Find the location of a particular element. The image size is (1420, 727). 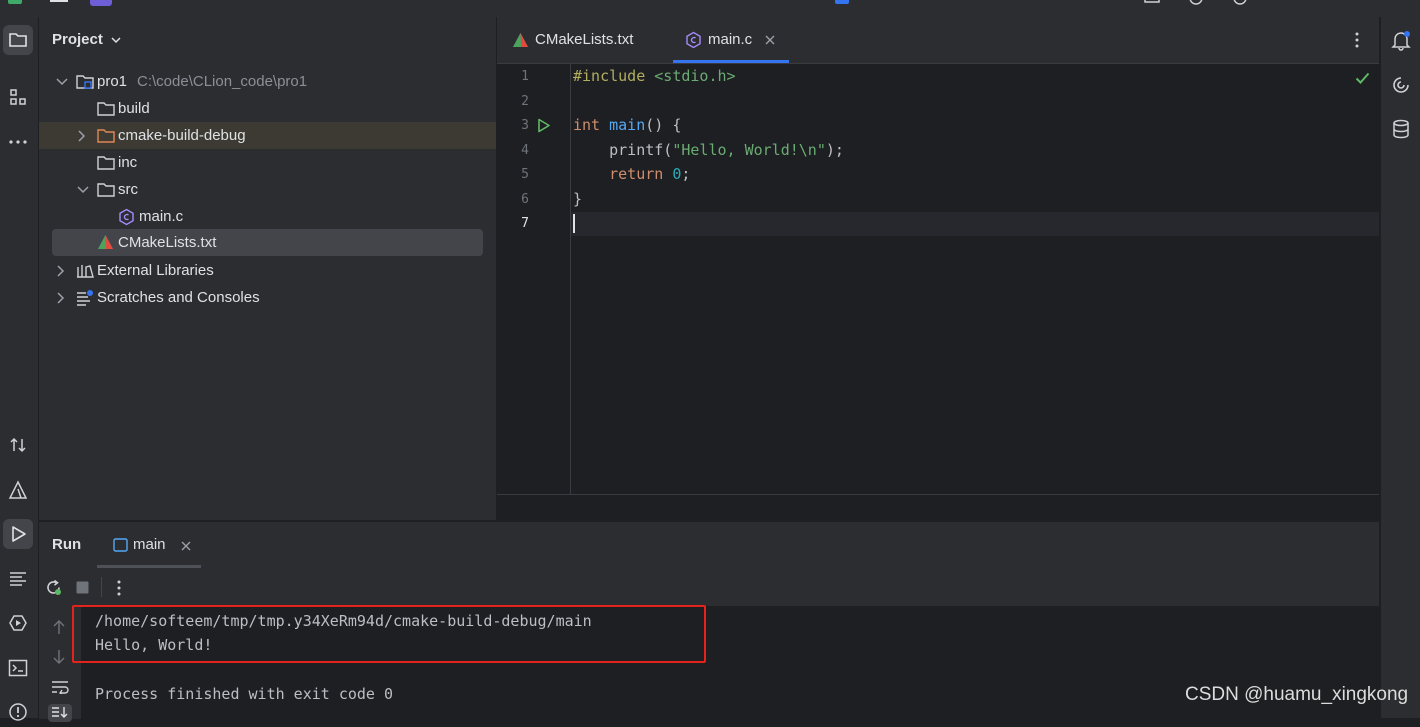

todo-tool-button is located at coordinates (18, 579).